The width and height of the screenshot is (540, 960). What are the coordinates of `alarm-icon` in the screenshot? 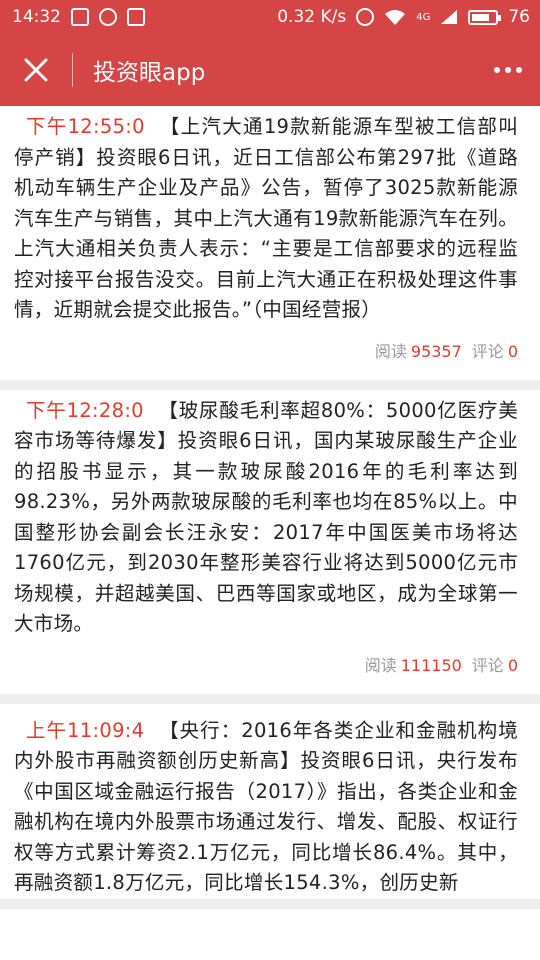 It's located at (365, 17).